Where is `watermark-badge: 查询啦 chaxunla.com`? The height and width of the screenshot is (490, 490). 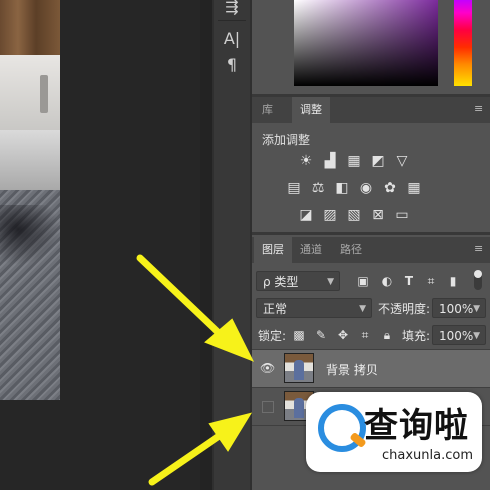 watermark-badge: 查询啦 chaxunla.com is located at coordinates (394, 432).